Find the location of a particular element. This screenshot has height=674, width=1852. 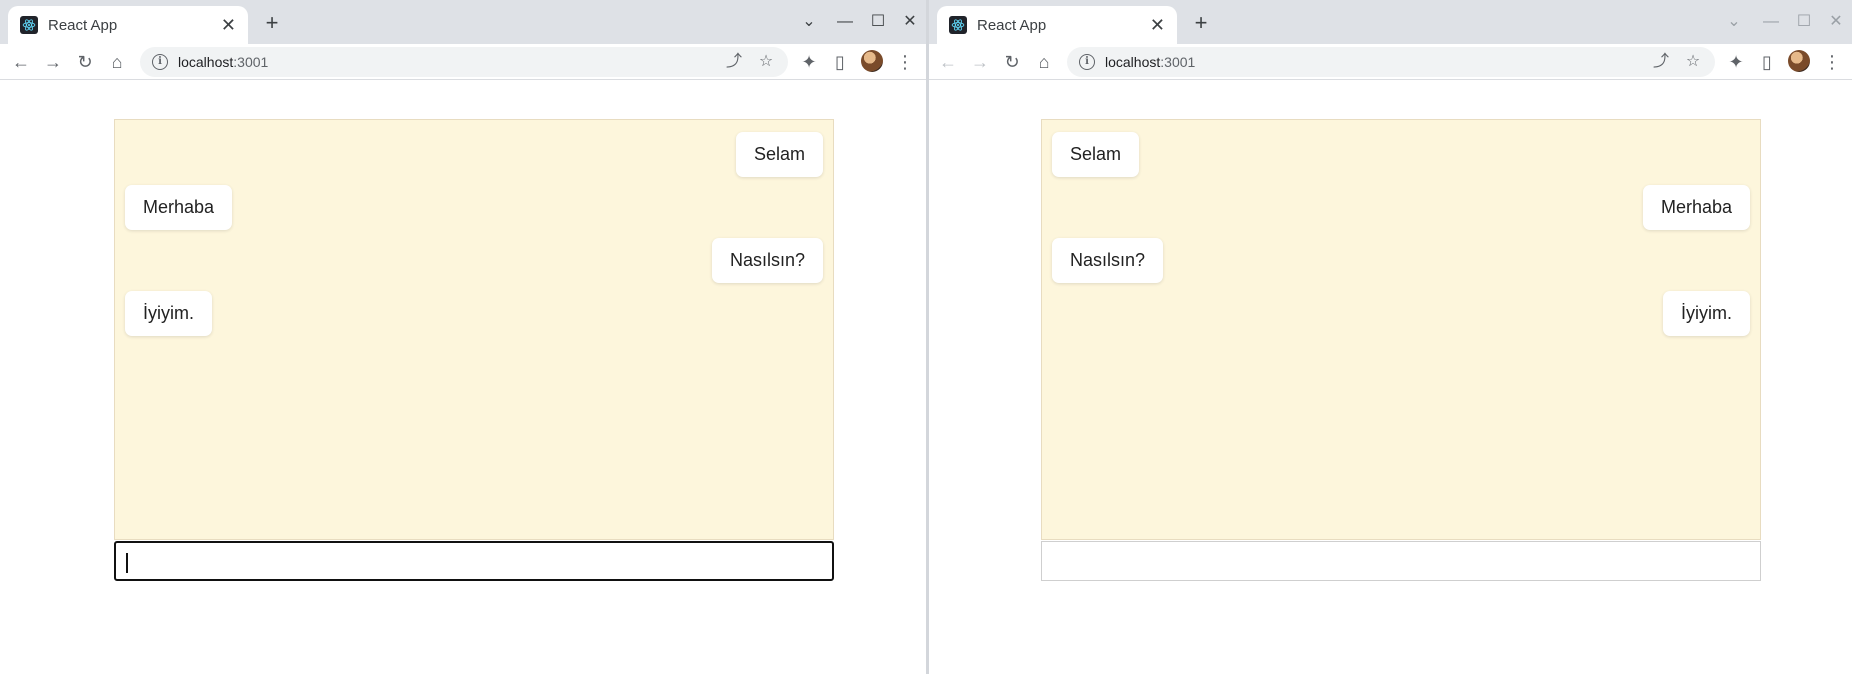

text-caret is located at coordinates (127, 563).